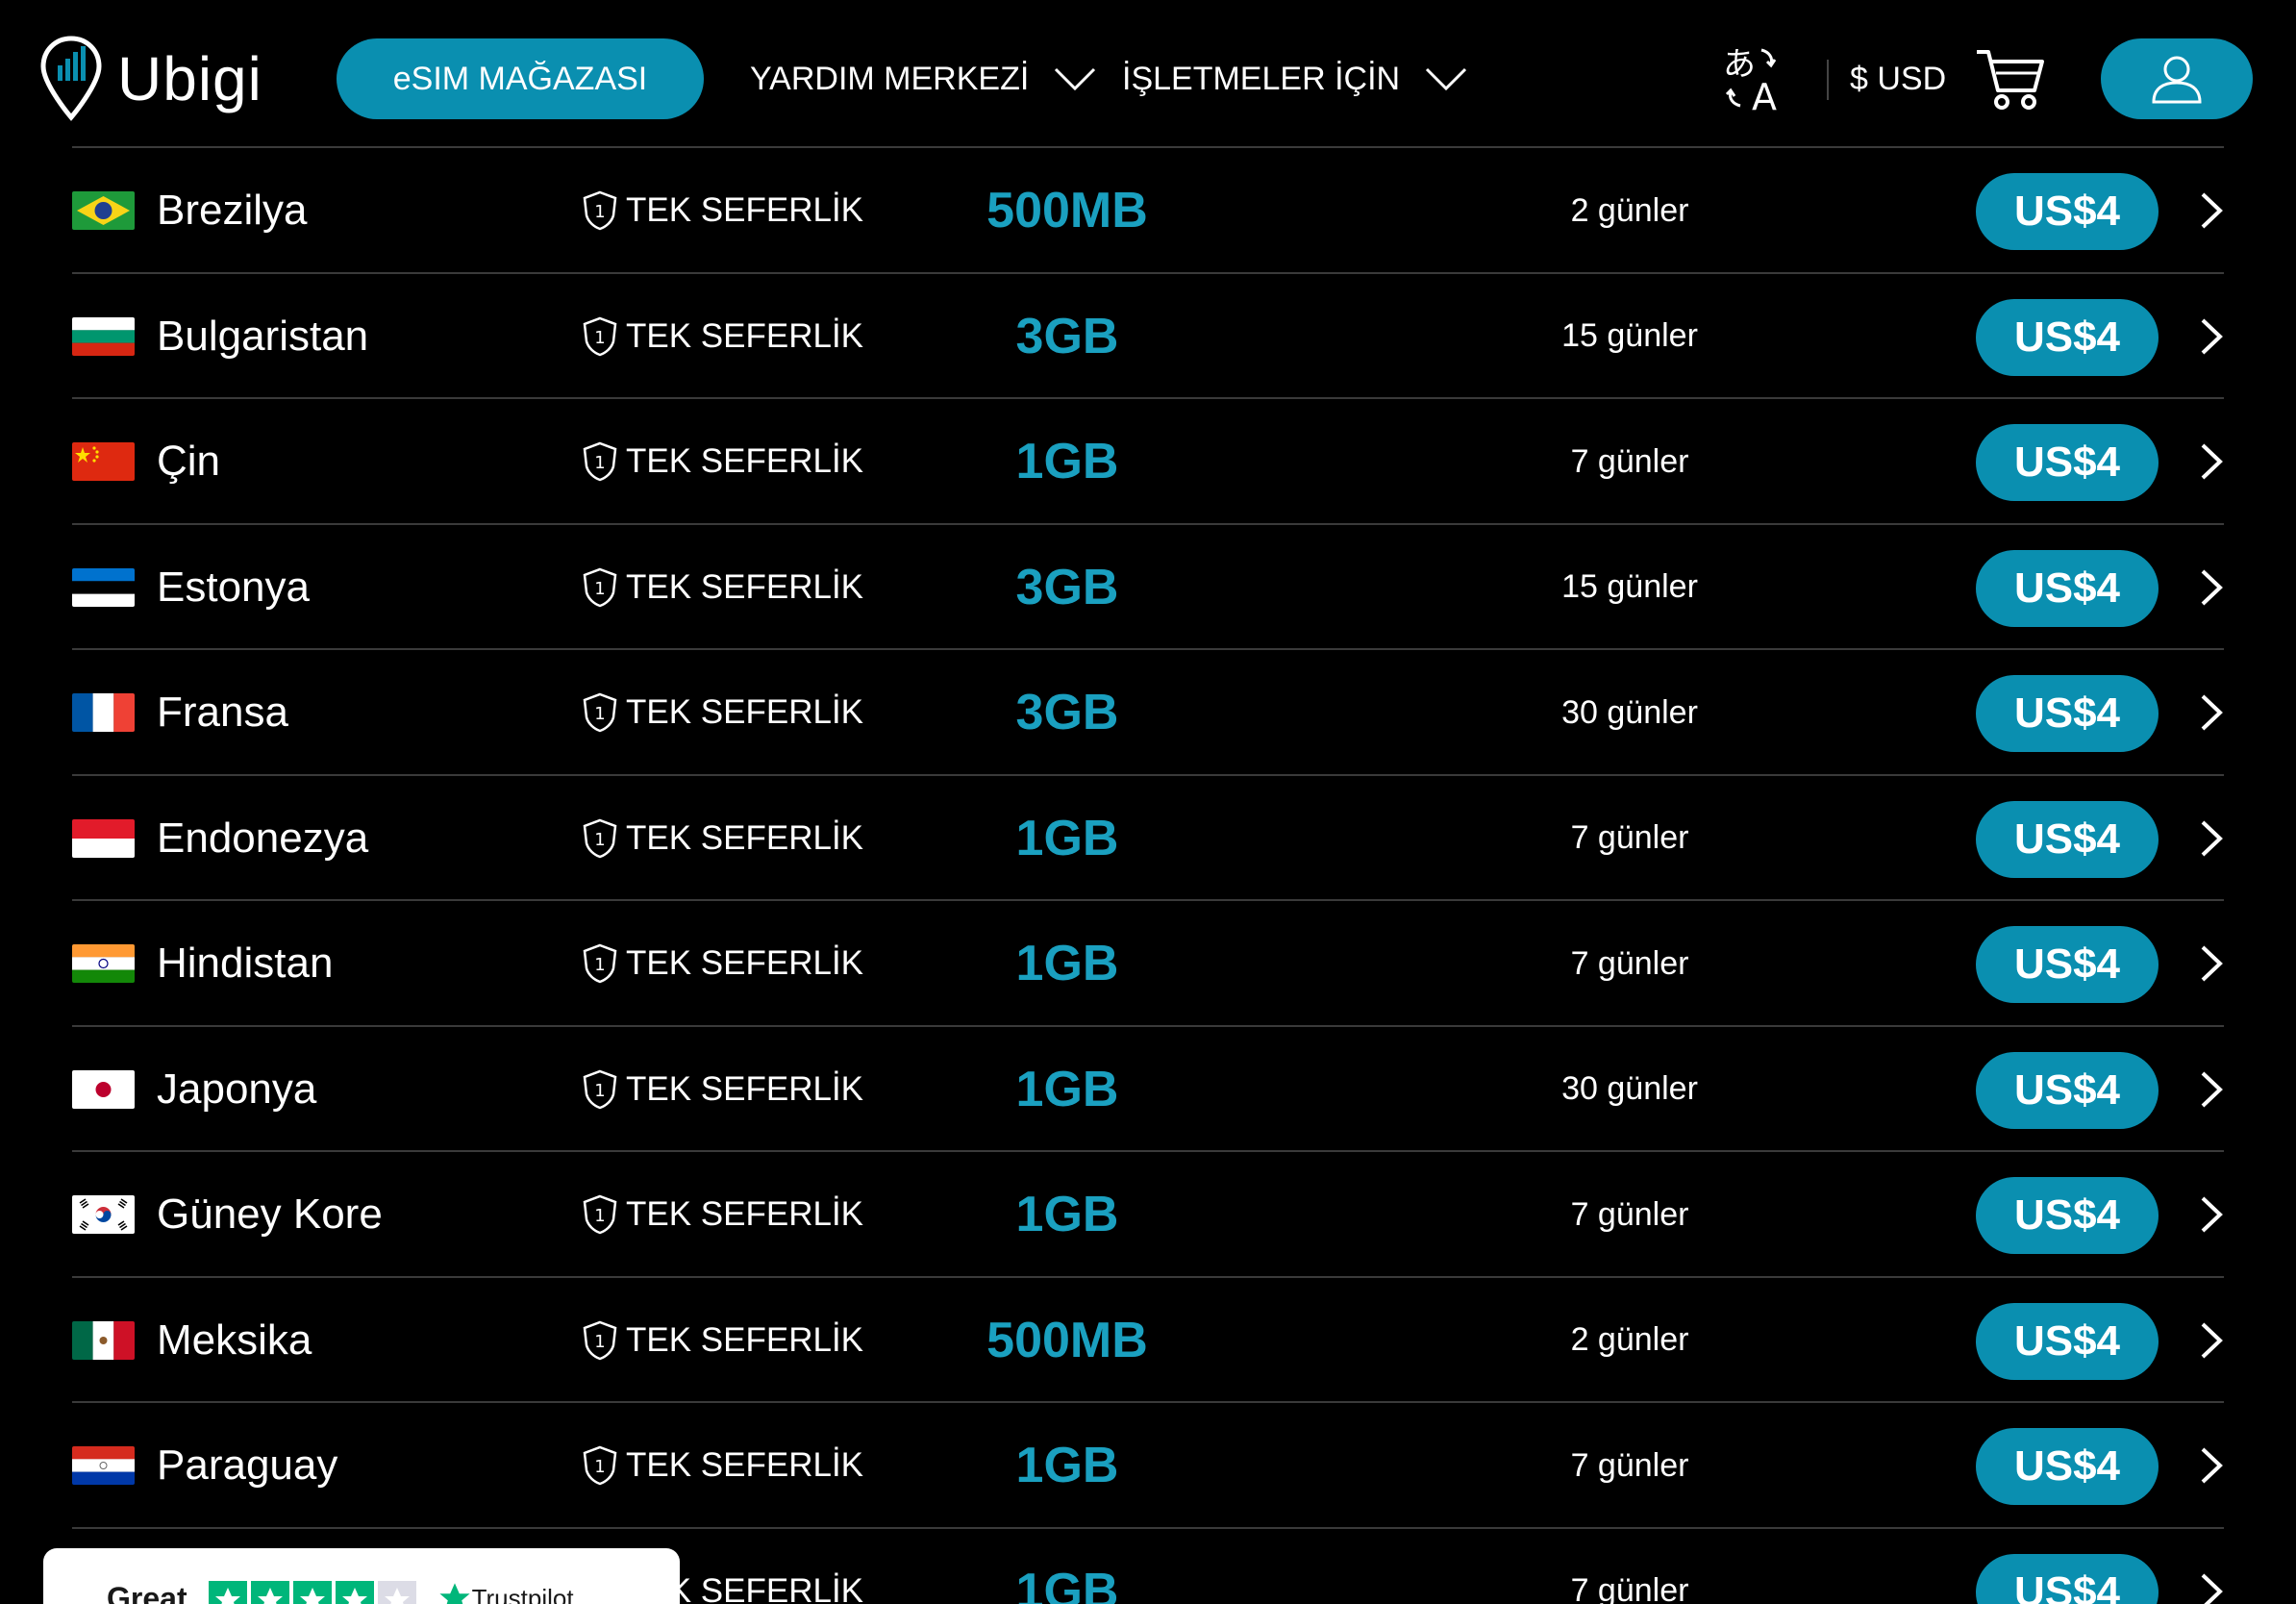  Describe the element at coordinates (1261, 78) in the screenshot. I see `business-label: İŞLETMELER İÇİN` at that location.